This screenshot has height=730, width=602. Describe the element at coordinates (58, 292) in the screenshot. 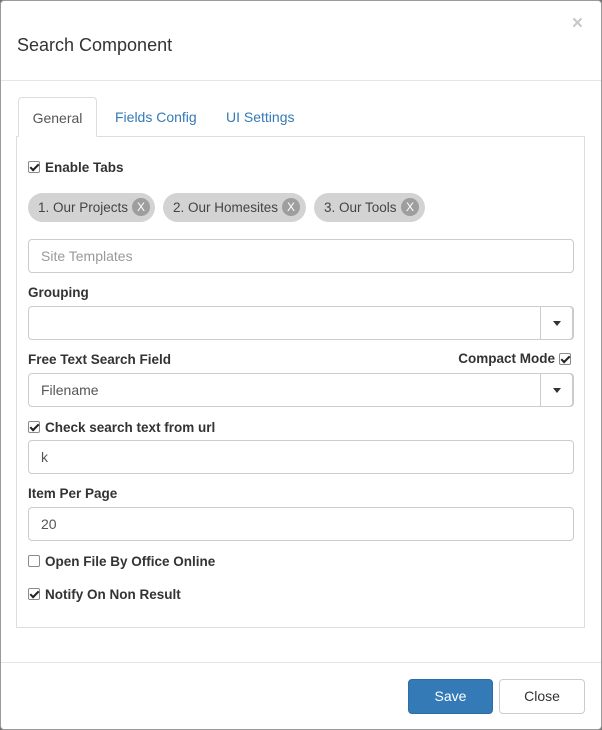

I see `grouping-label: Grouping` at that location.